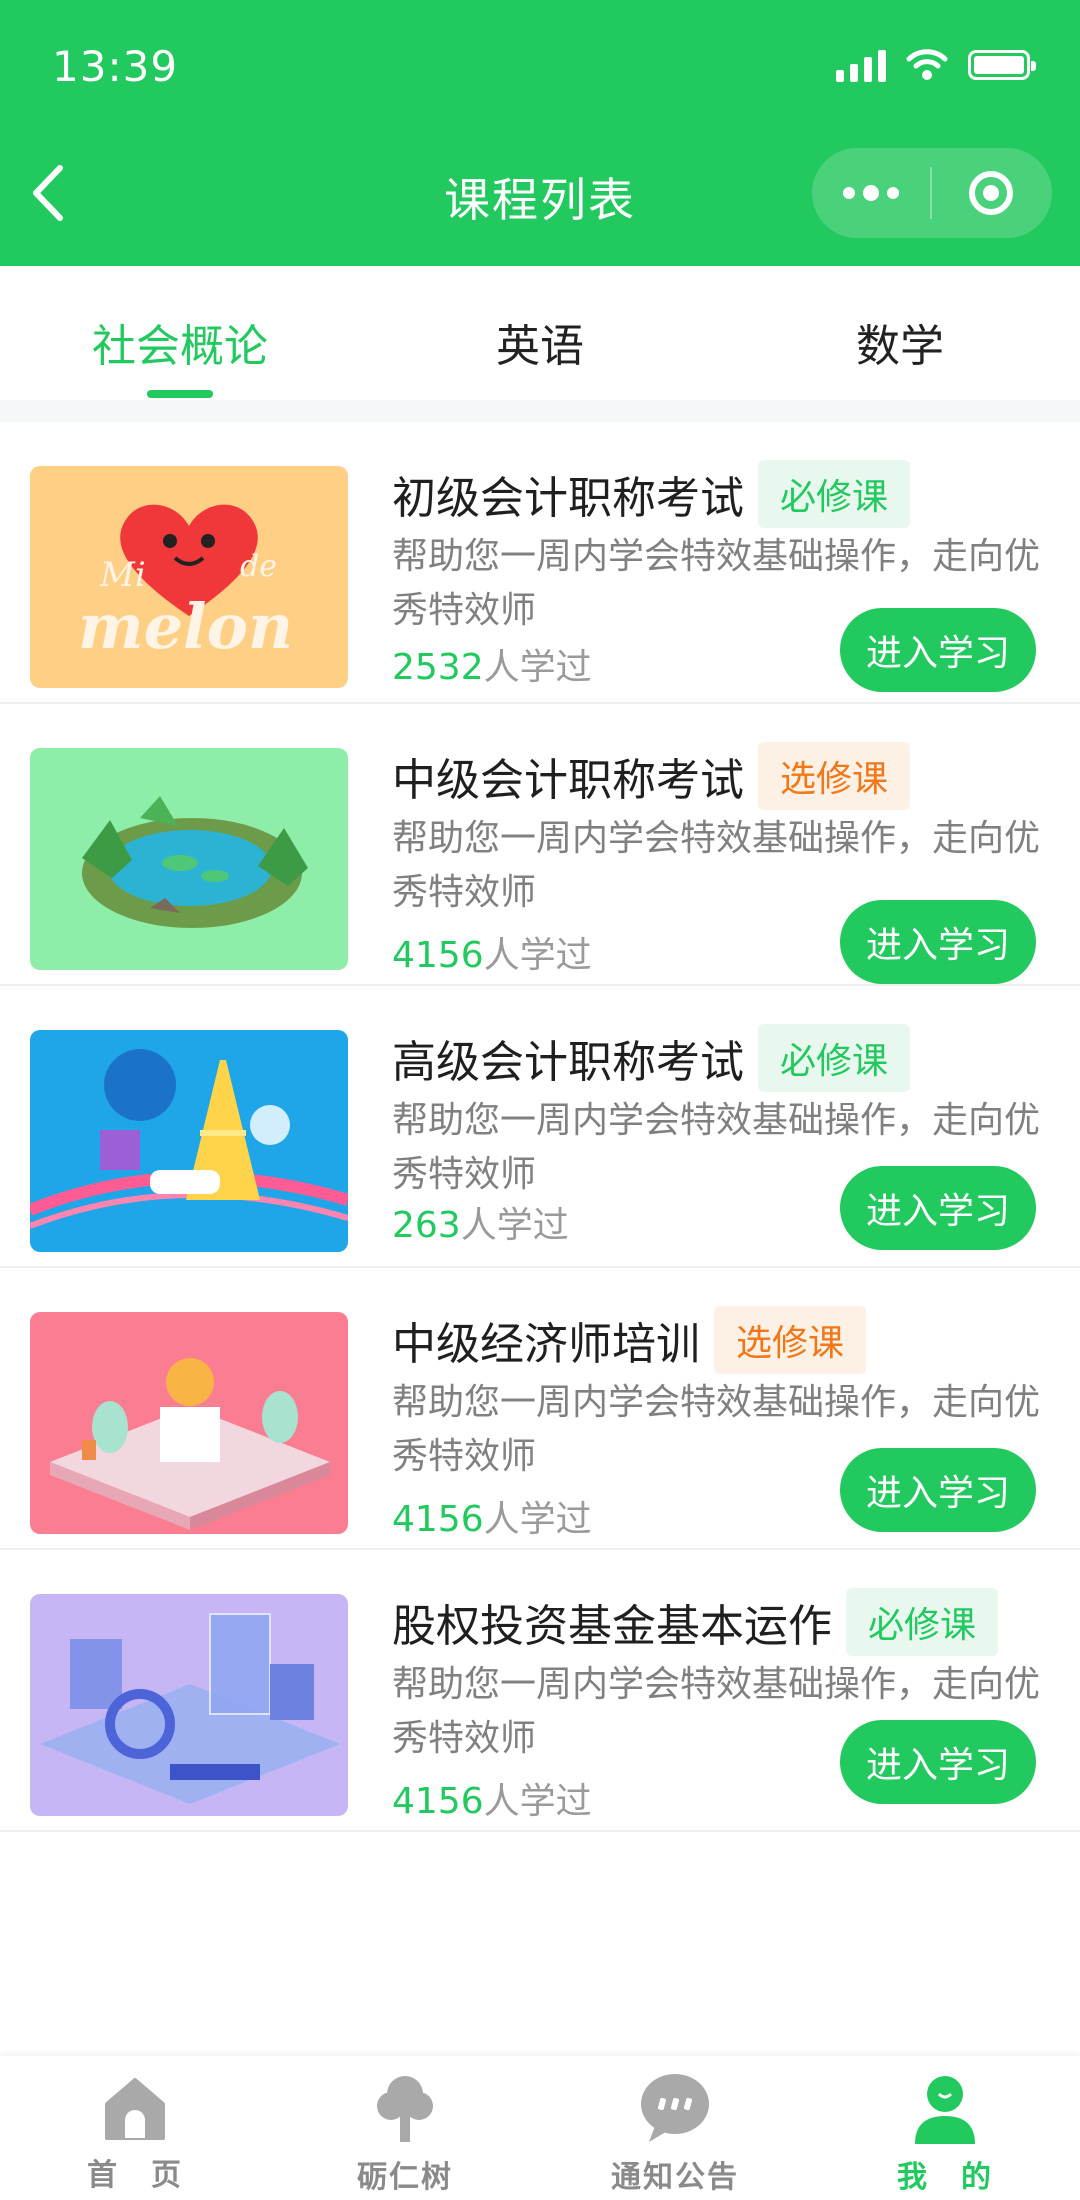 The height and width of the screenshot is (2200, 1080). What do you see at coordinates (185, 626) in the screenshot?
I see `svg-text: melon` at bounding box center [185, 626].